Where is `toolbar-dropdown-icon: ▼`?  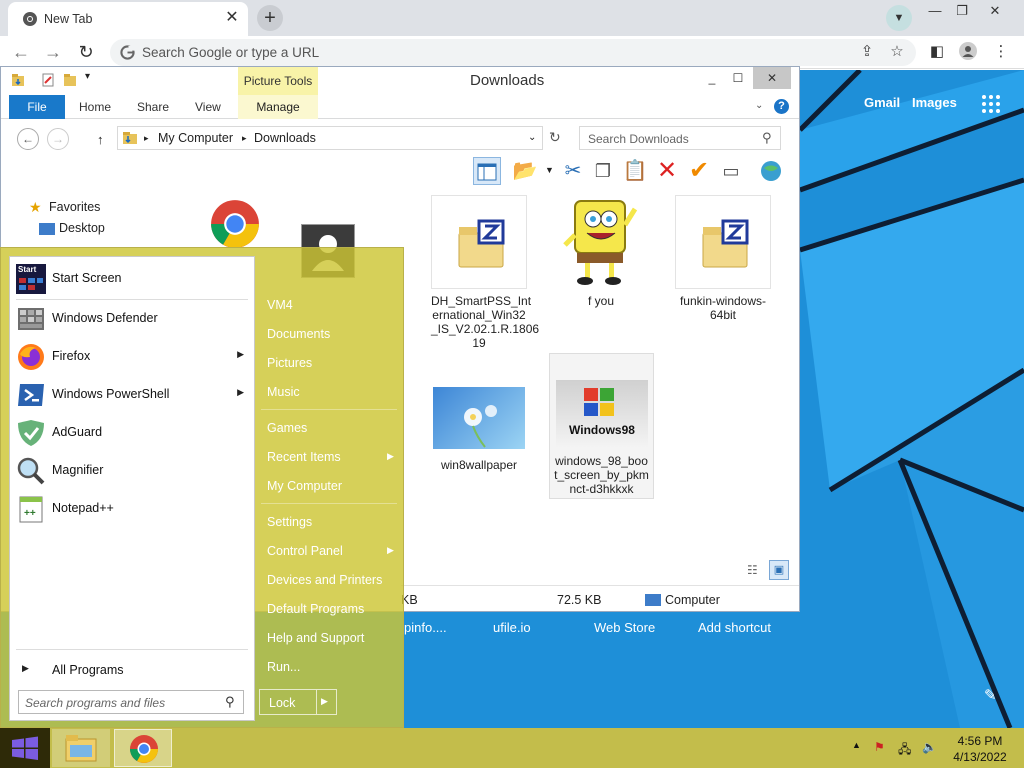 toolbar-dropdown-icon: ▼ is located at coordinates (549, 170).